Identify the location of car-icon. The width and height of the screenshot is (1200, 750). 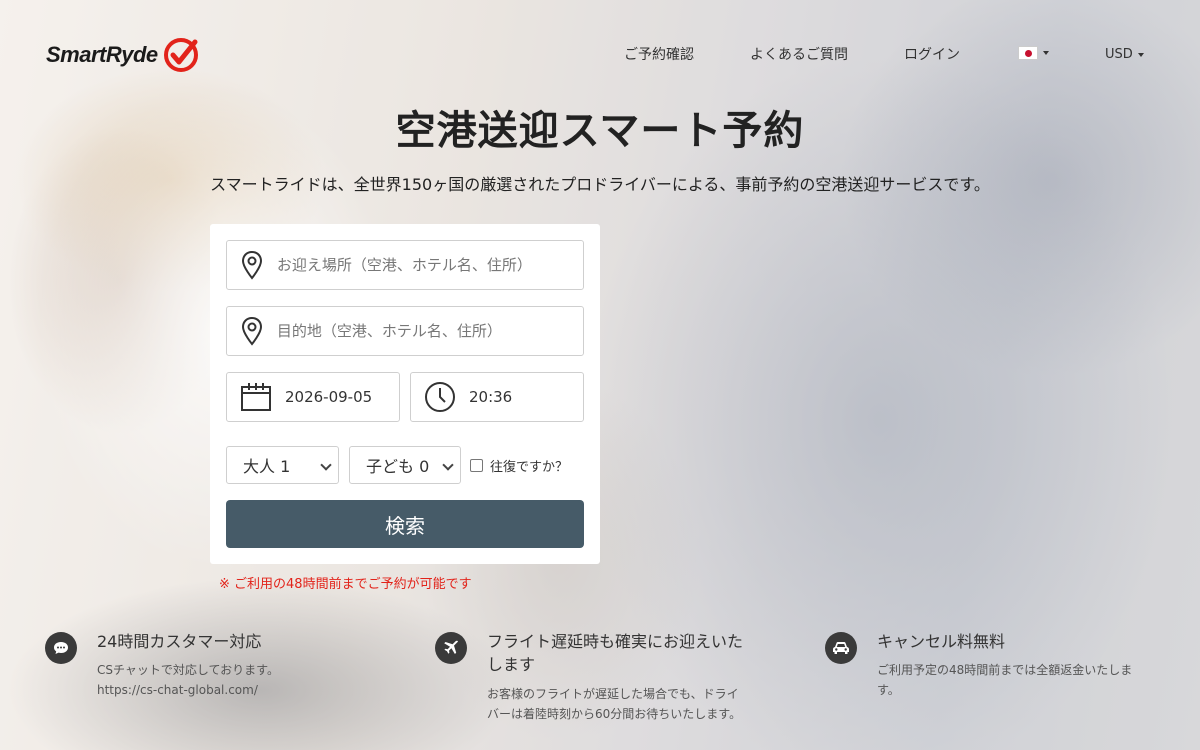
(841, 648).